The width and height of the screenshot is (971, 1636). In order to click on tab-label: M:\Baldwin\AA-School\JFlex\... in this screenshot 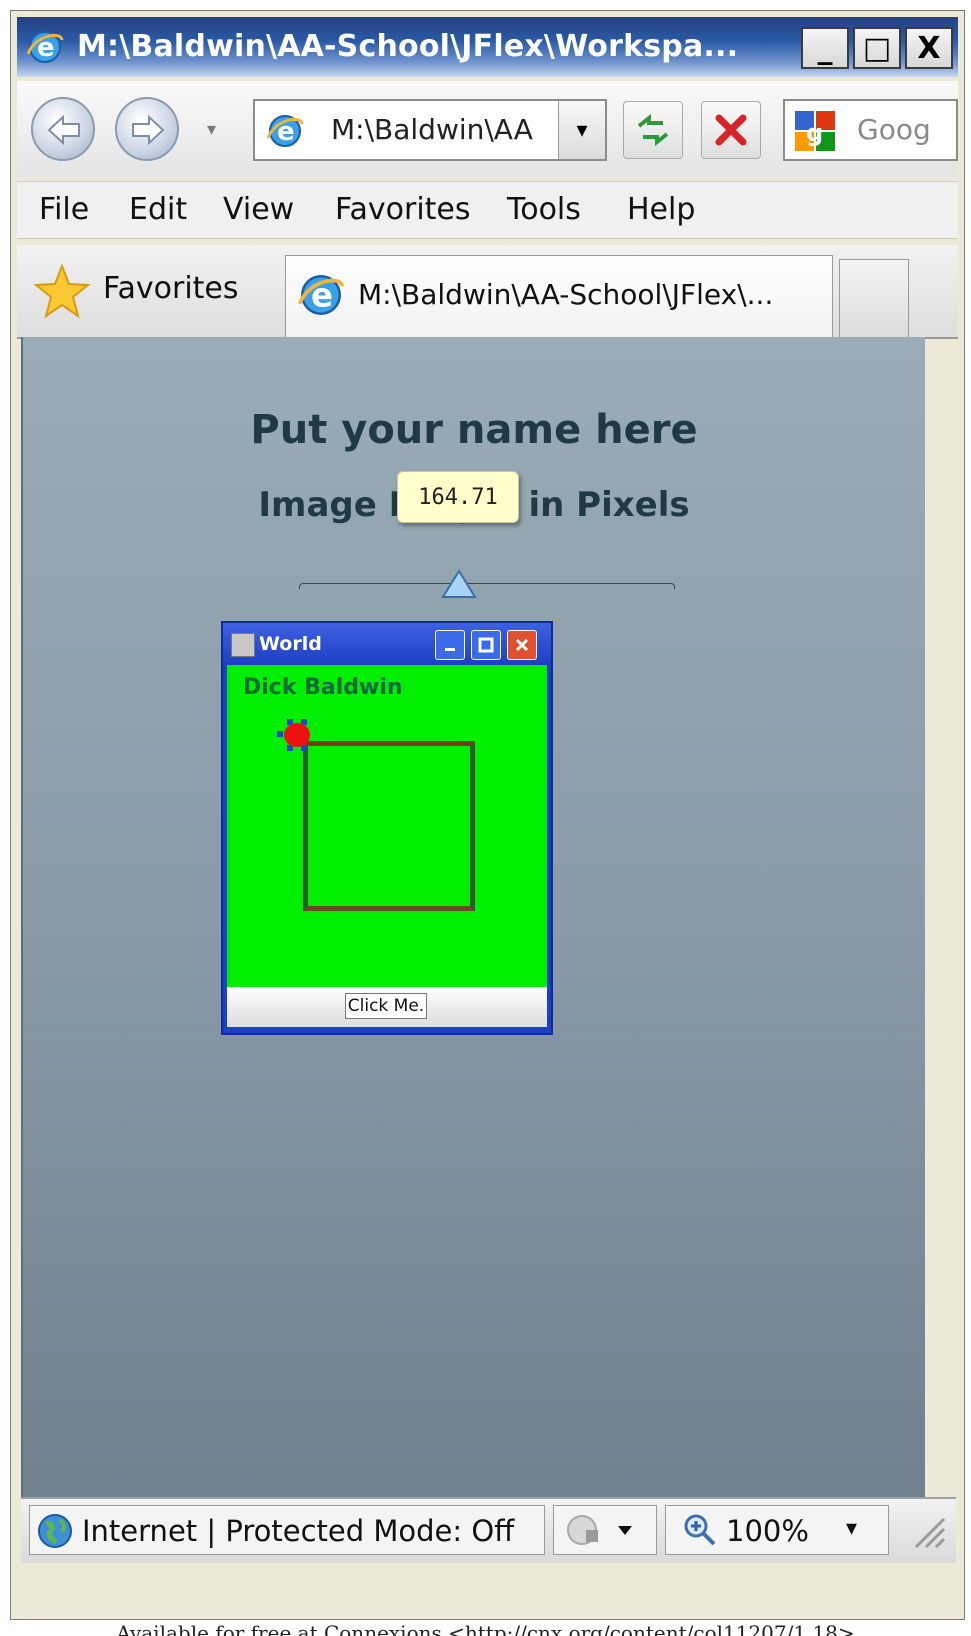, I will do `click(566, 294)`.